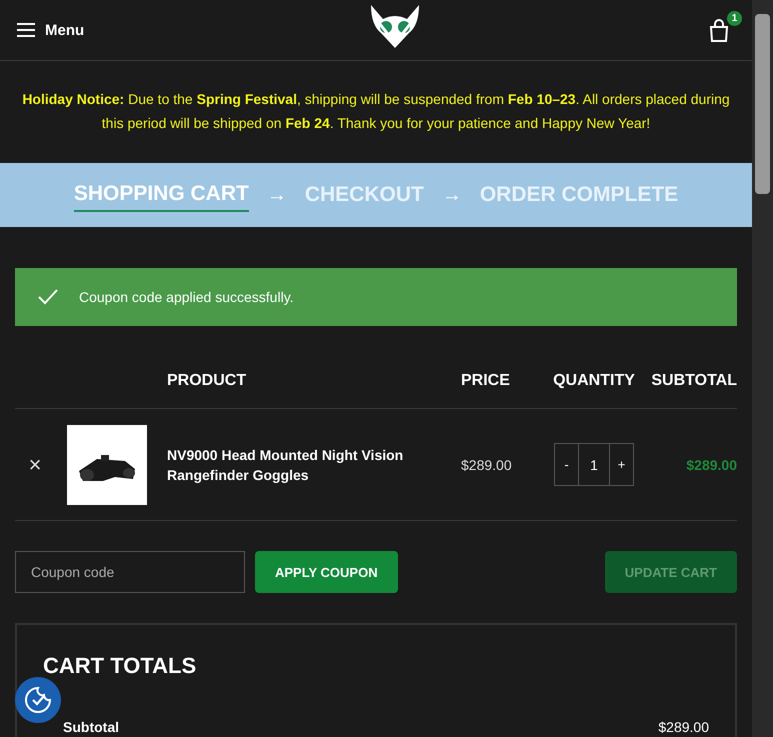 The height and width of the screenshot is (737, 773). Describe the element at coordinates (594, 381) in the screenshot. I see `column-header: QUANTITY` at that location.